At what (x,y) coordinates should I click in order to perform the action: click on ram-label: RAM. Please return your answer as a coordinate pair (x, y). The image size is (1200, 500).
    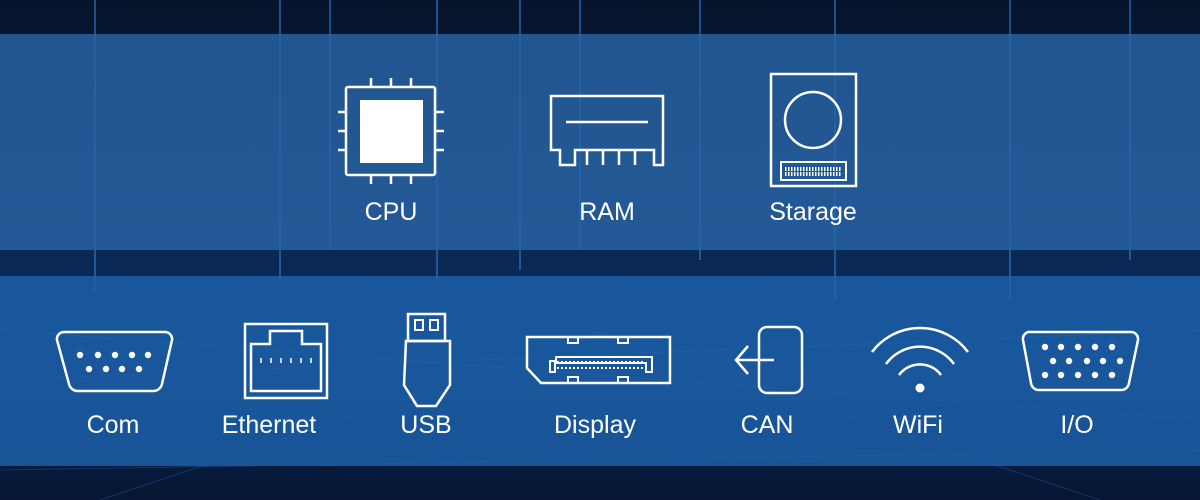
    Looking at the image, I should click on (607, 212).